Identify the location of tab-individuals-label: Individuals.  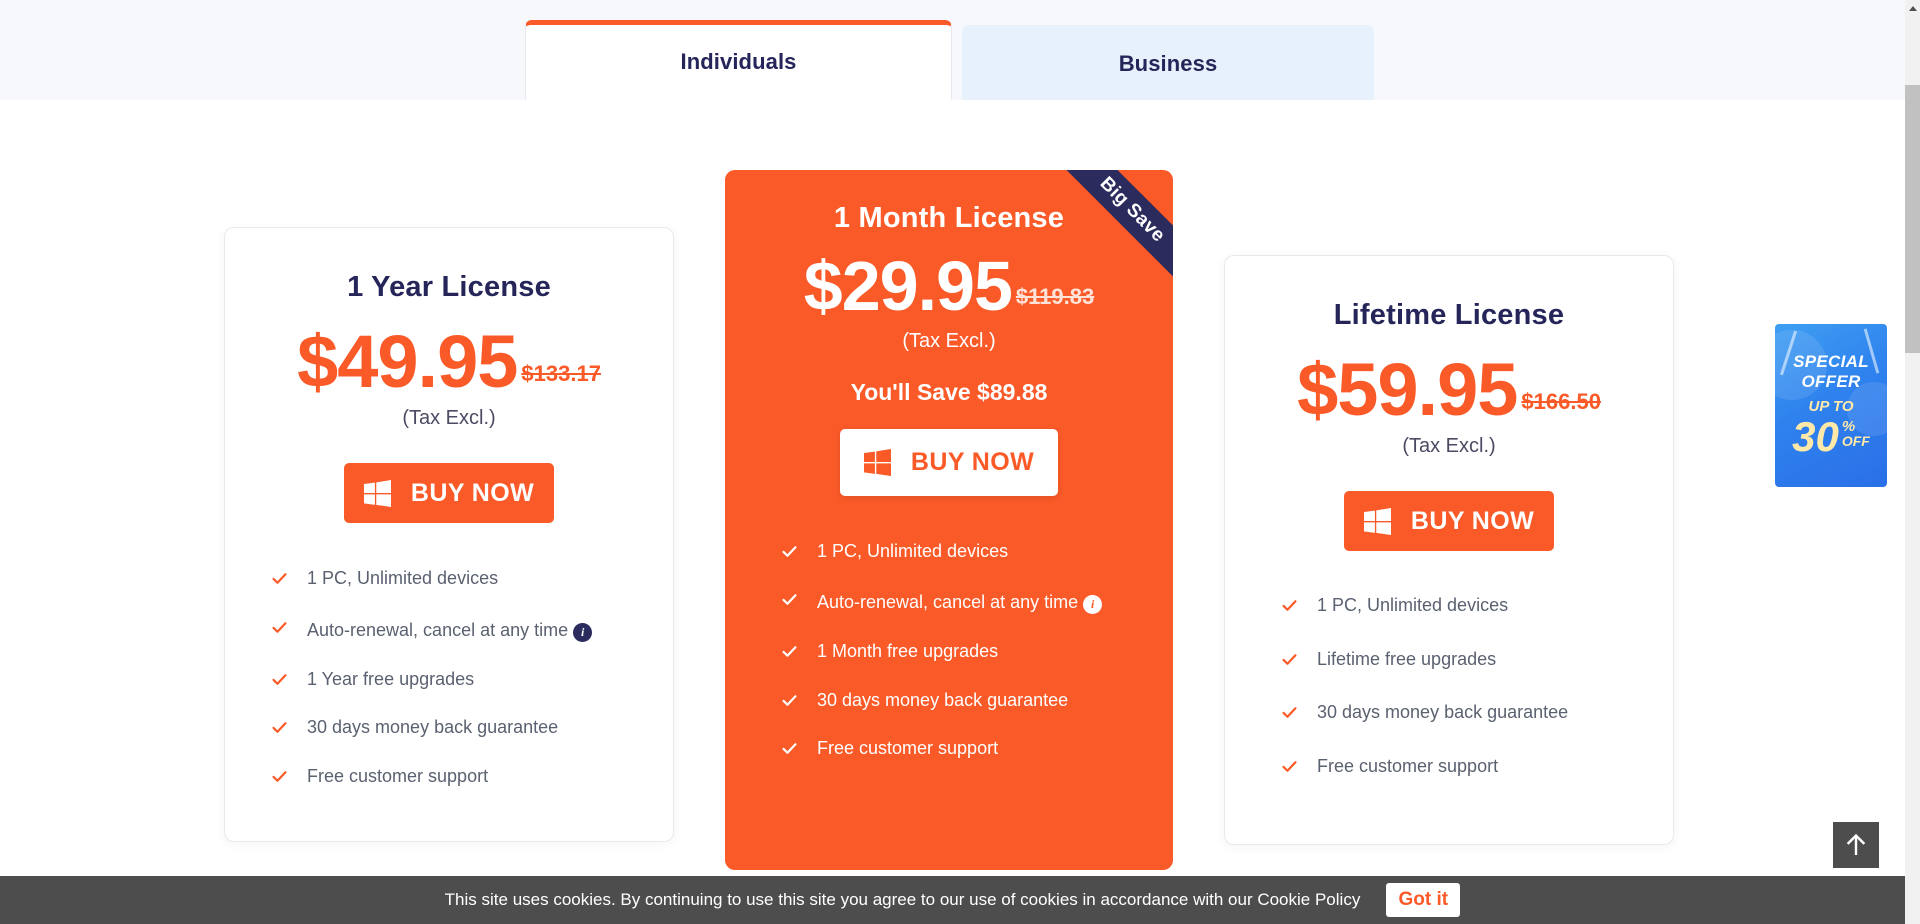
(738, 61).